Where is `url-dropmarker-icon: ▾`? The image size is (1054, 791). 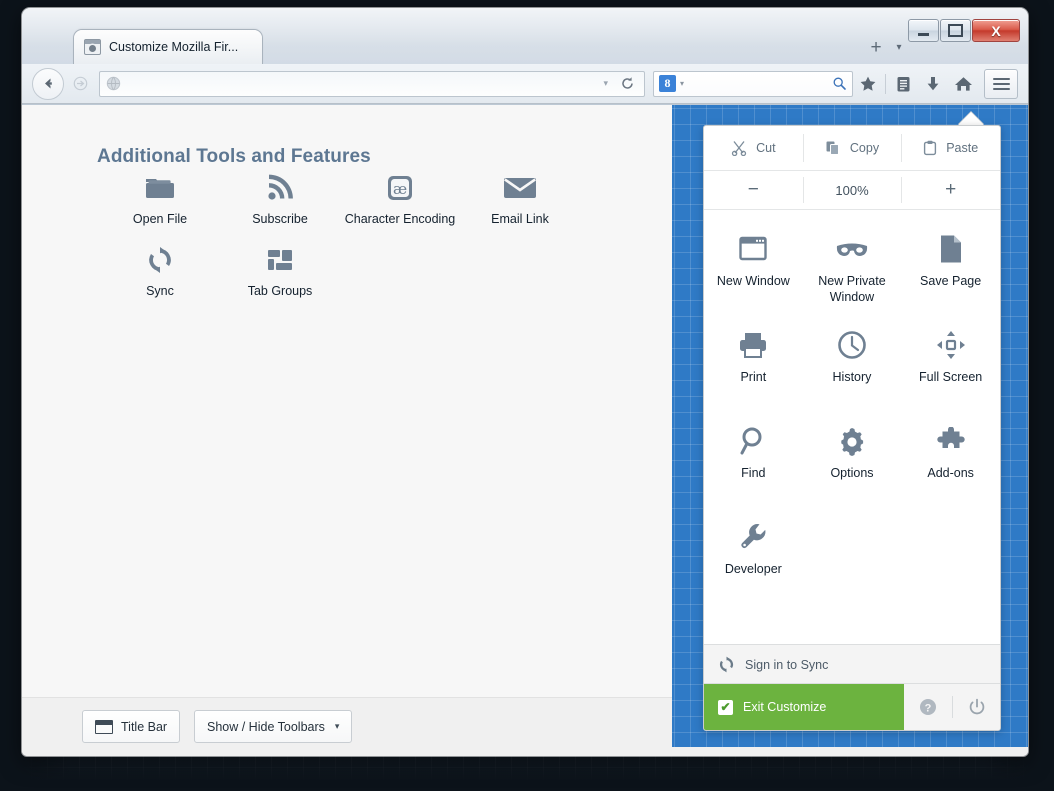 url-dropmarker-icon: ▾ is located at coordinates (605, 83).